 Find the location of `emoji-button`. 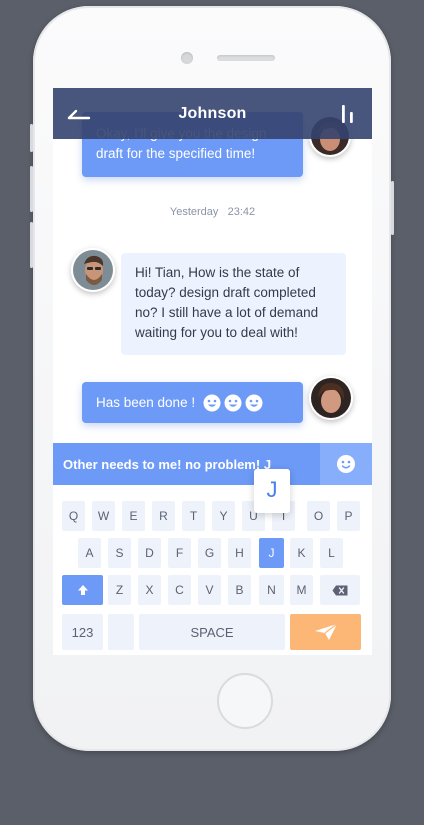

emoji-button is located at coordinates (346, 464).